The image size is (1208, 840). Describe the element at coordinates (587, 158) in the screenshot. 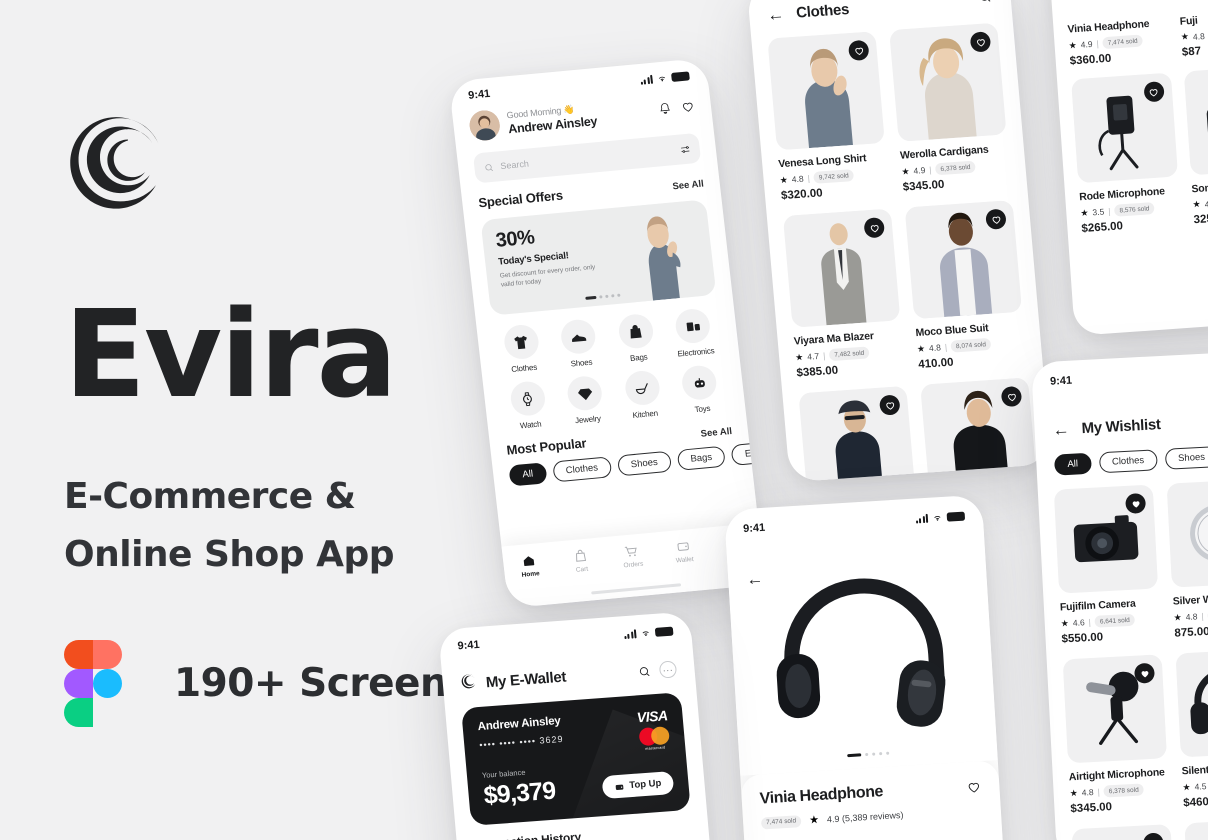

I see `search-input: Search` at that location.